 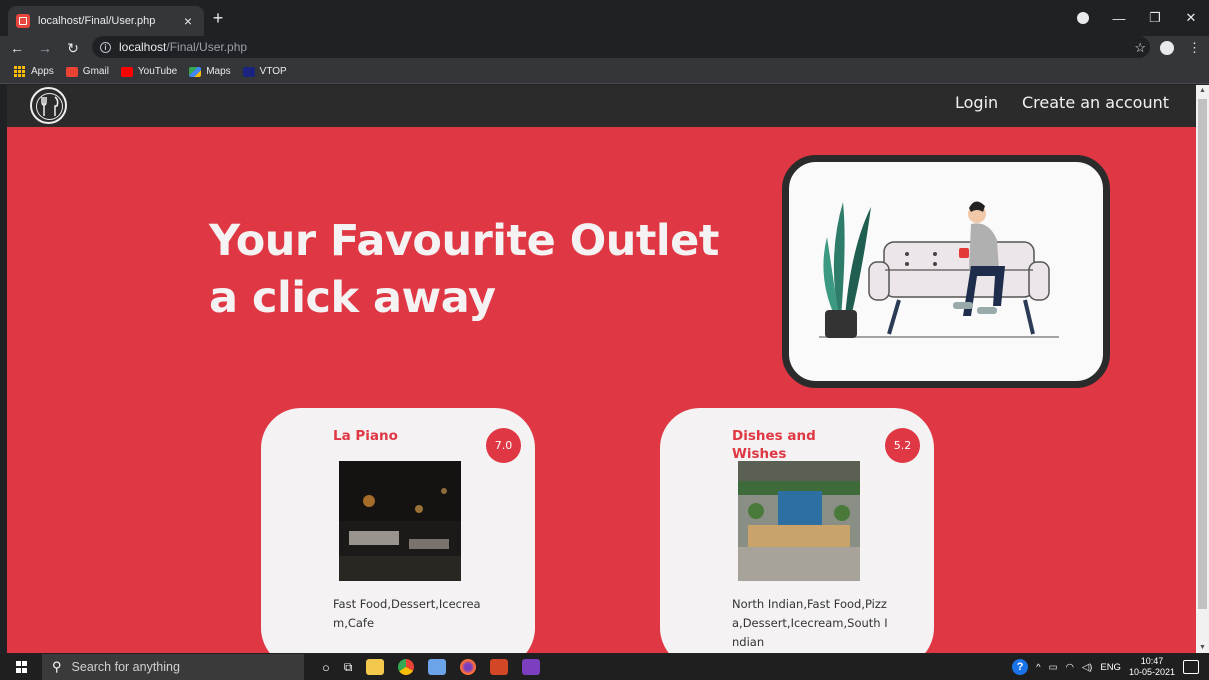 What do you see at coordinates (45, 48) in the screenshot?
I see `forward-icon: →` at bounding box center [45, 48].